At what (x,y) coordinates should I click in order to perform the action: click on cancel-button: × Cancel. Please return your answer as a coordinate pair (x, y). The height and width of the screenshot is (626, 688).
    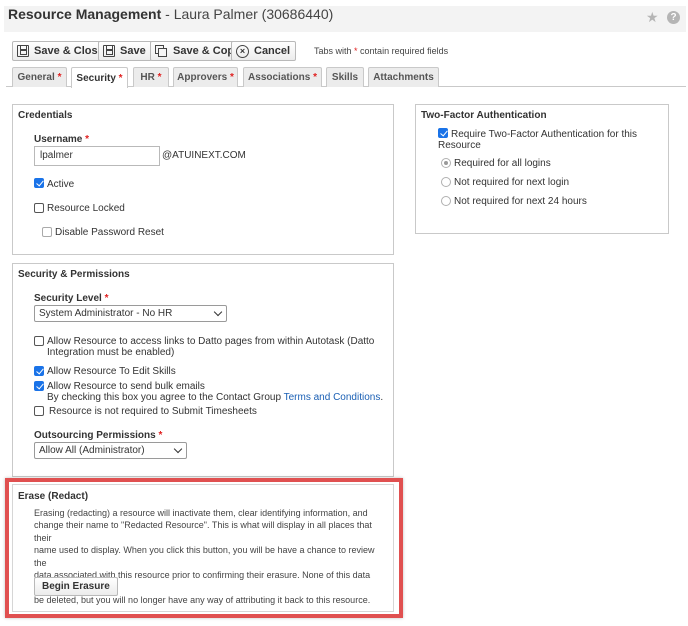
    Looking at the image, I should click on (264, 51).